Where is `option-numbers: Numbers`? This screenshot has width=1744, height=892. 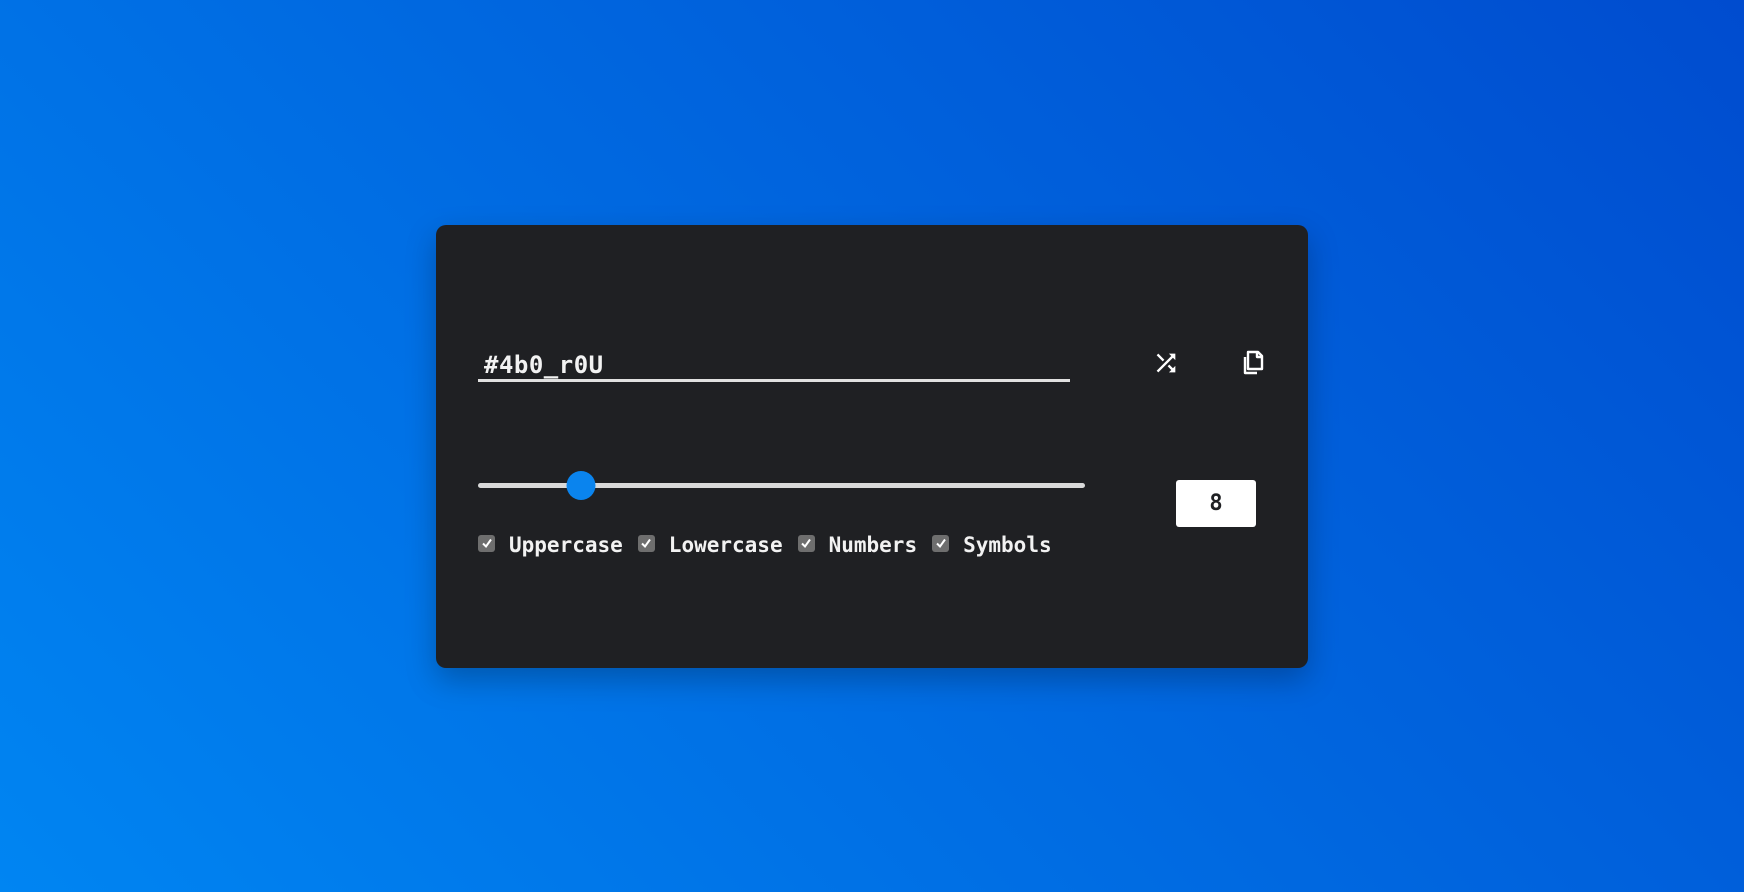
option-numbers: Numbers is located at coordinates (857, 545).